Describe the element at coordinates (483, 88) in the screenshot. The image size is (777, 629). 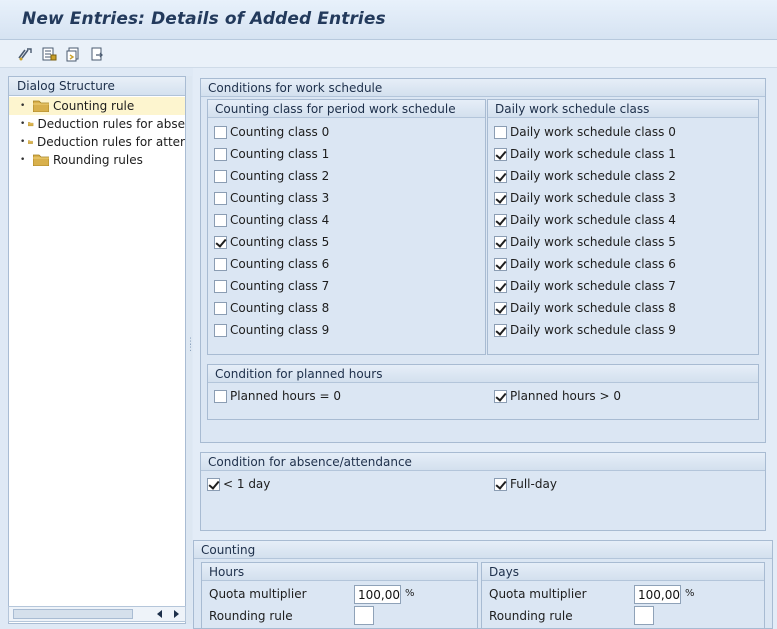
I see `work-schedule-header: Conditions for work schedule` at that location.